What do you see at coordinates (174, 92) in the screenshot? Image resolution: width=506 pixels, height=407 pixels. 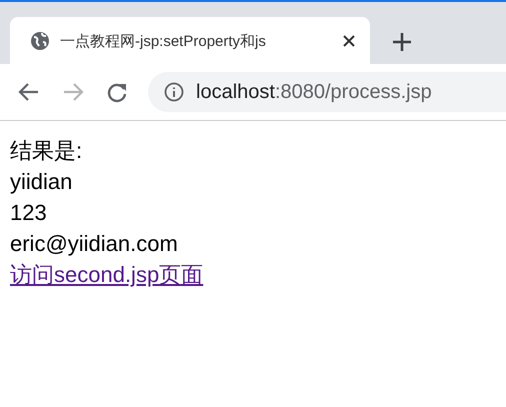 I see `info-icon` at bounding box center [174, 92].